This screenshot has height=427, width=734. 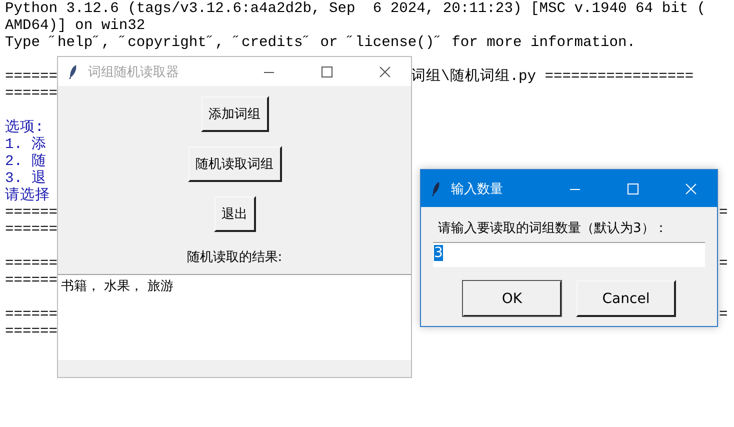 I want to click on dialog-button: Cancel, so click(x=626, y=298).